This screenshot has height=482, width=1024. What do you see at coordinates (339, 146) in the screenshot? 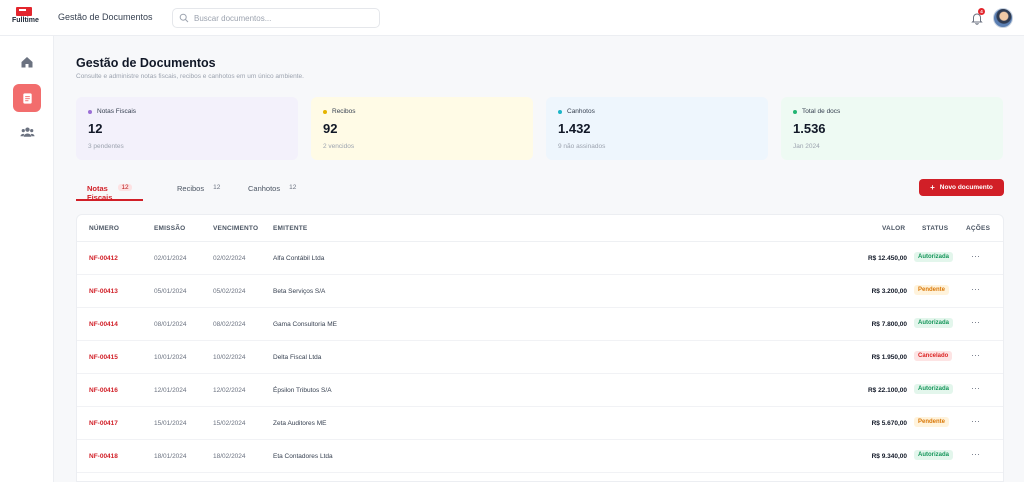
I see `stat-subtext: 2 vencidos` at bounding box center [339, 146].